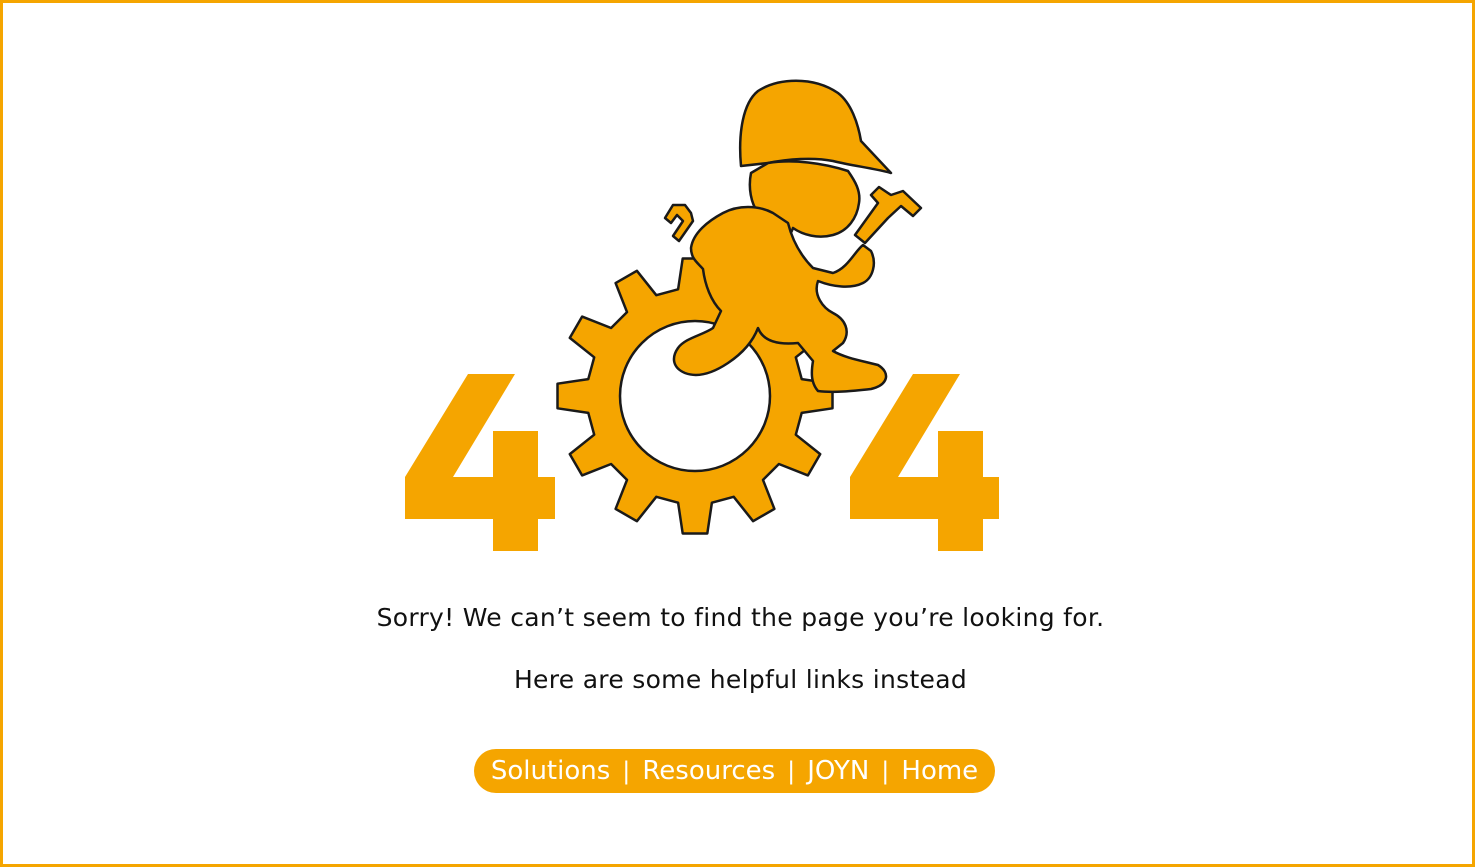  What do you see at coordinates (708, 771) in the screenshot?
I see `link-resources: Resources` at bounding box center [708, 771].